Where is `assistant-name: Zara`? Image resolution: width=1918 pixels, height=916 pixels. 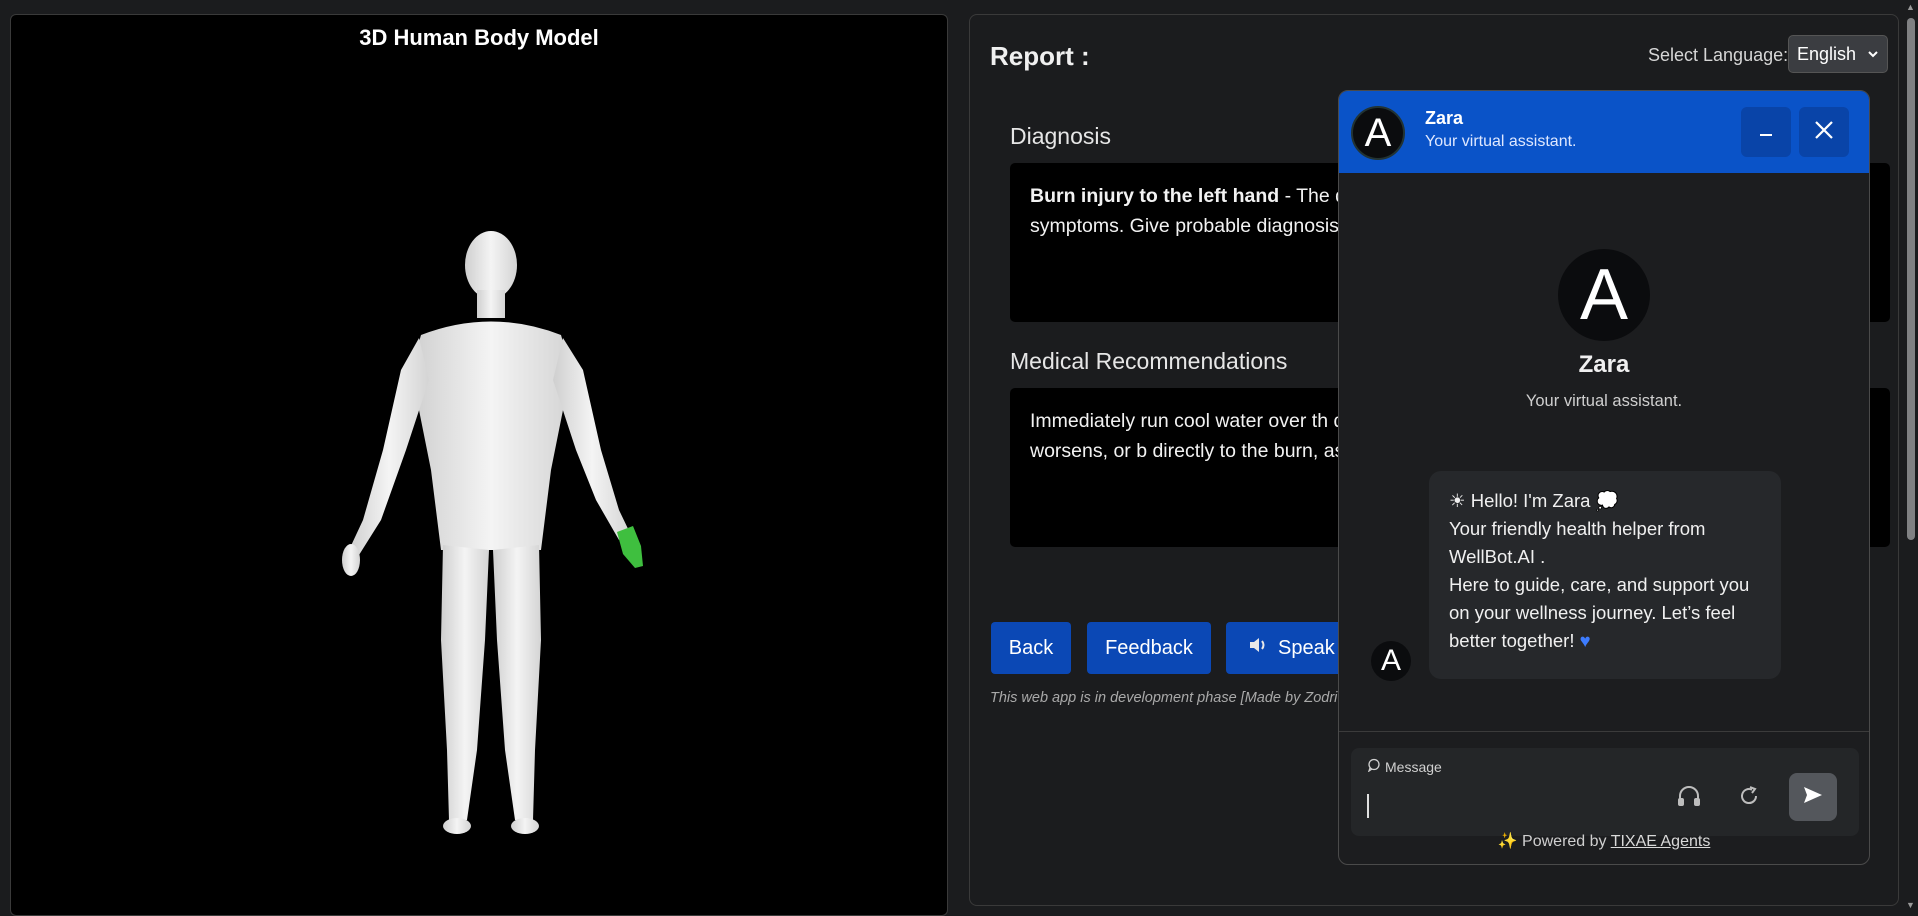
assistant-name: Zara is located at coordinates (1444, 118).